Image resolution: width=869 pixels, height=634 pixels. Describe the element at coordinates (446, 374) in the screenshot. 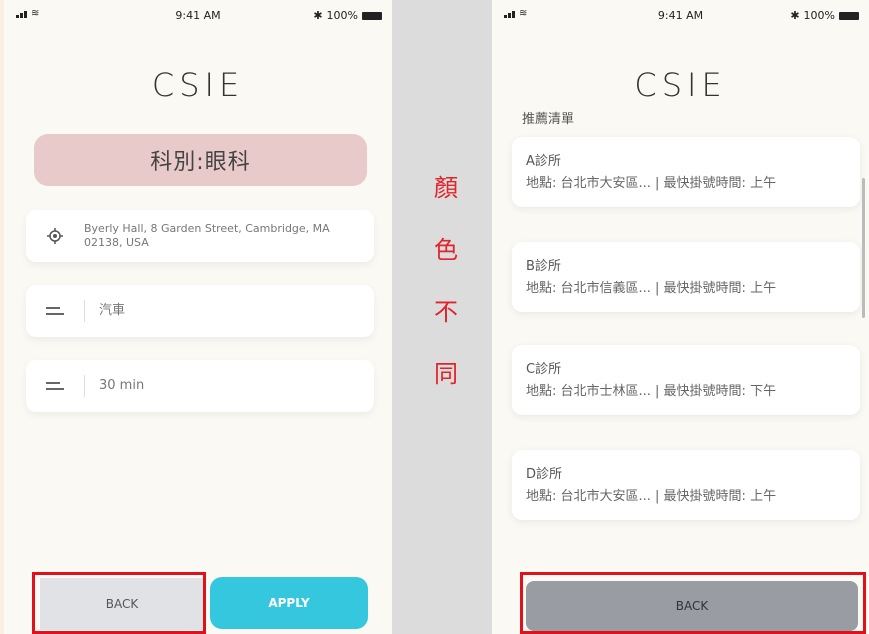

I see `annotation-char: 同` at that location.